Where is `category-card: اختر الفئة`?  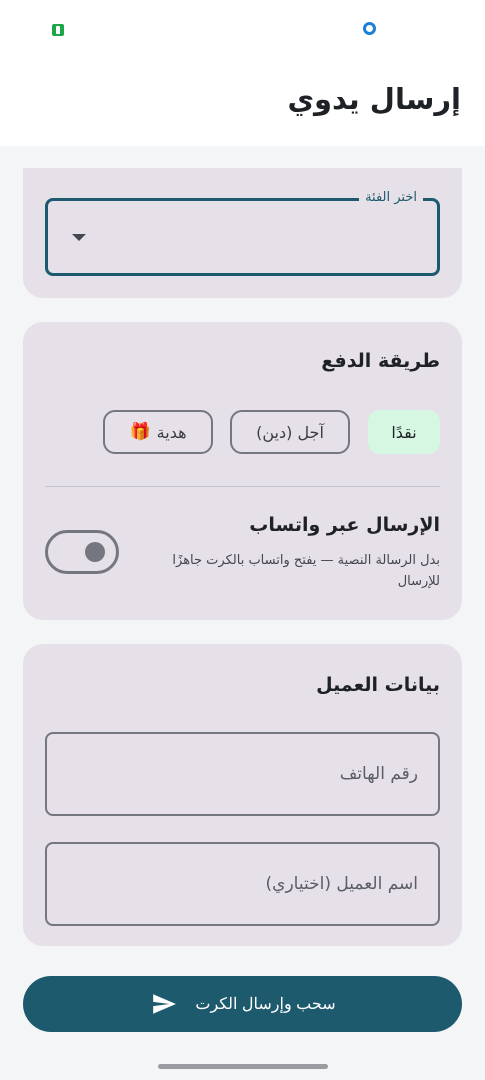
category-card: اختر الفئة is located at coordinates (242, 233).